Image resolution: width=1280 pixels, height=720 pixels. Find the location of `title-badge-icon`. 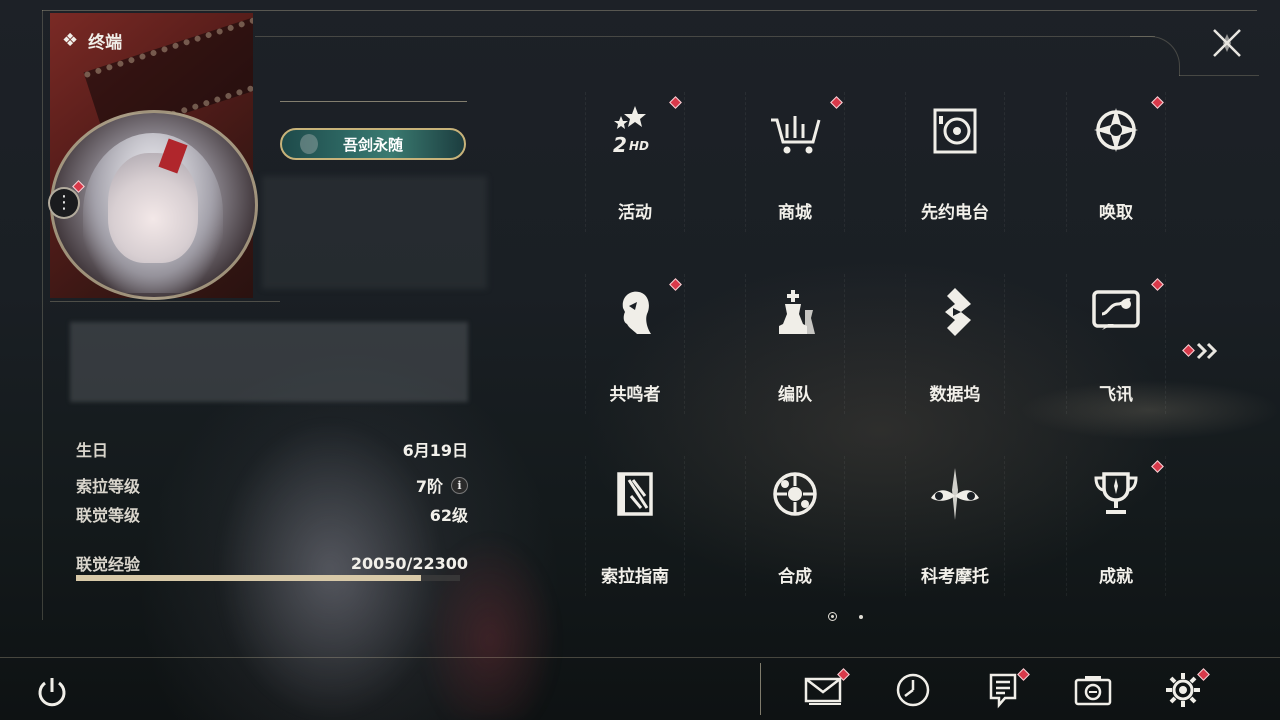

title-badge-icon is located at coordinates (309, 144).